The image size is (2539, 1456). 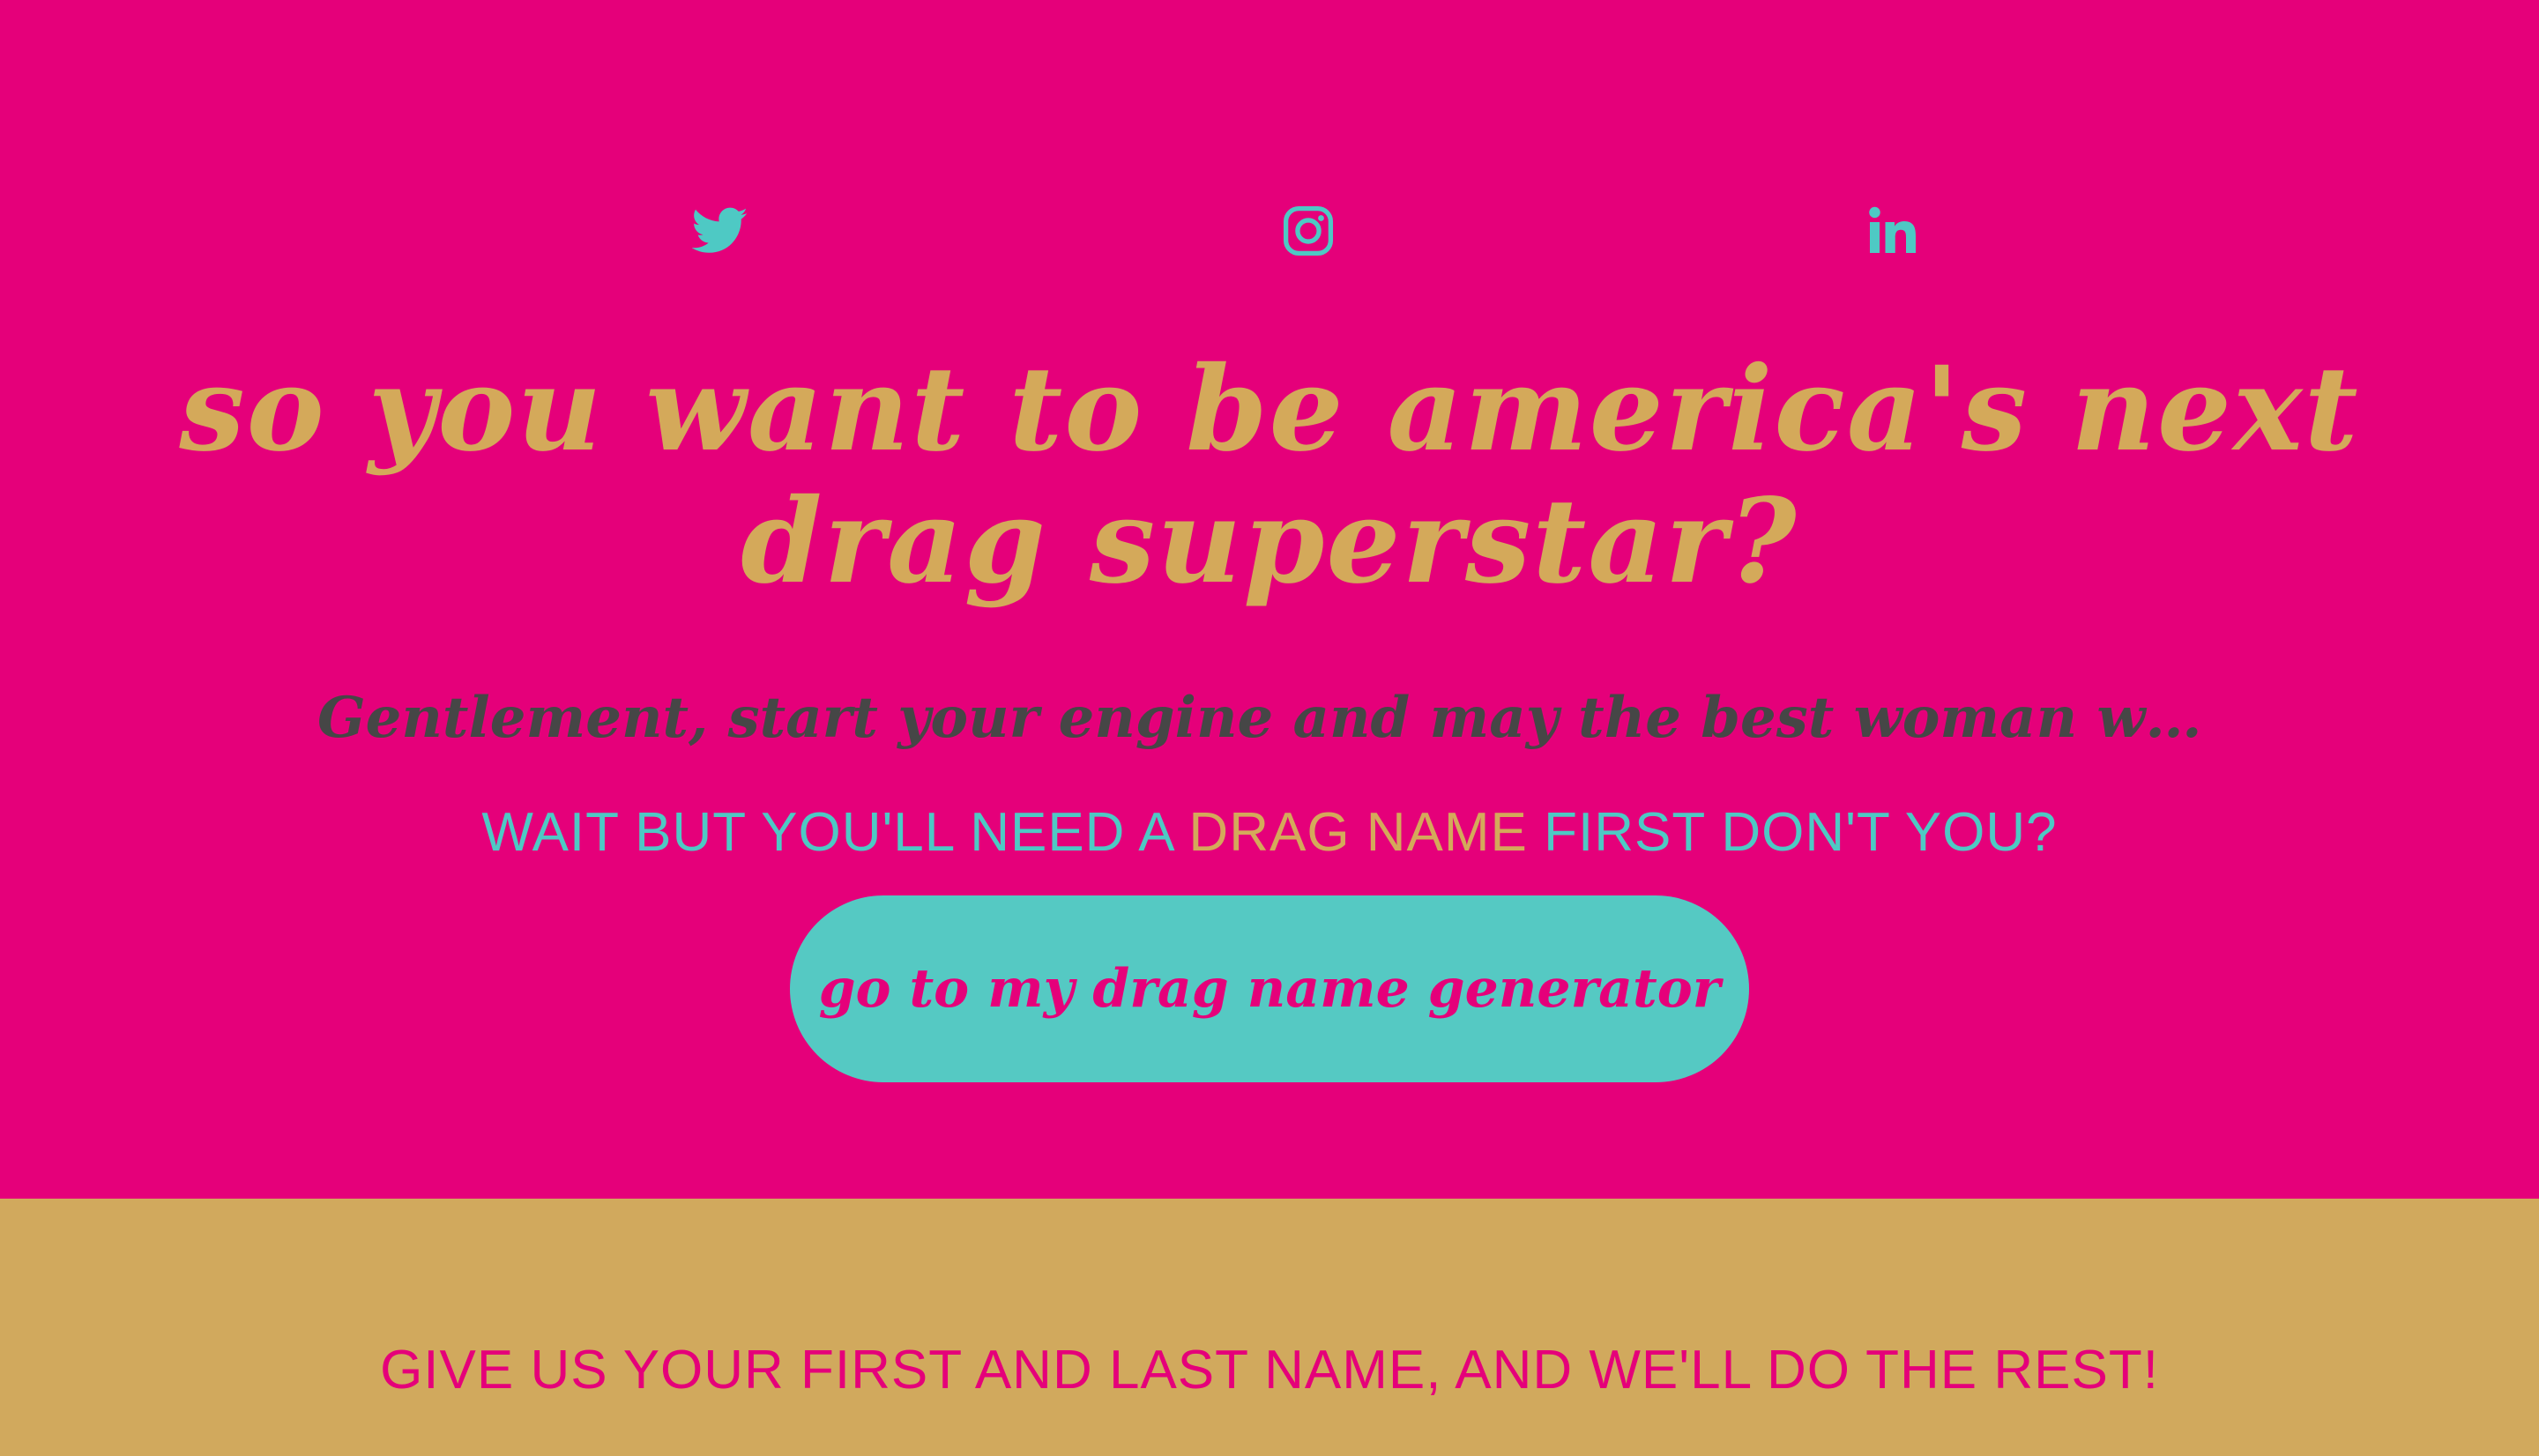 I want to click on instagram-icon, so click(x=1308, y=230).